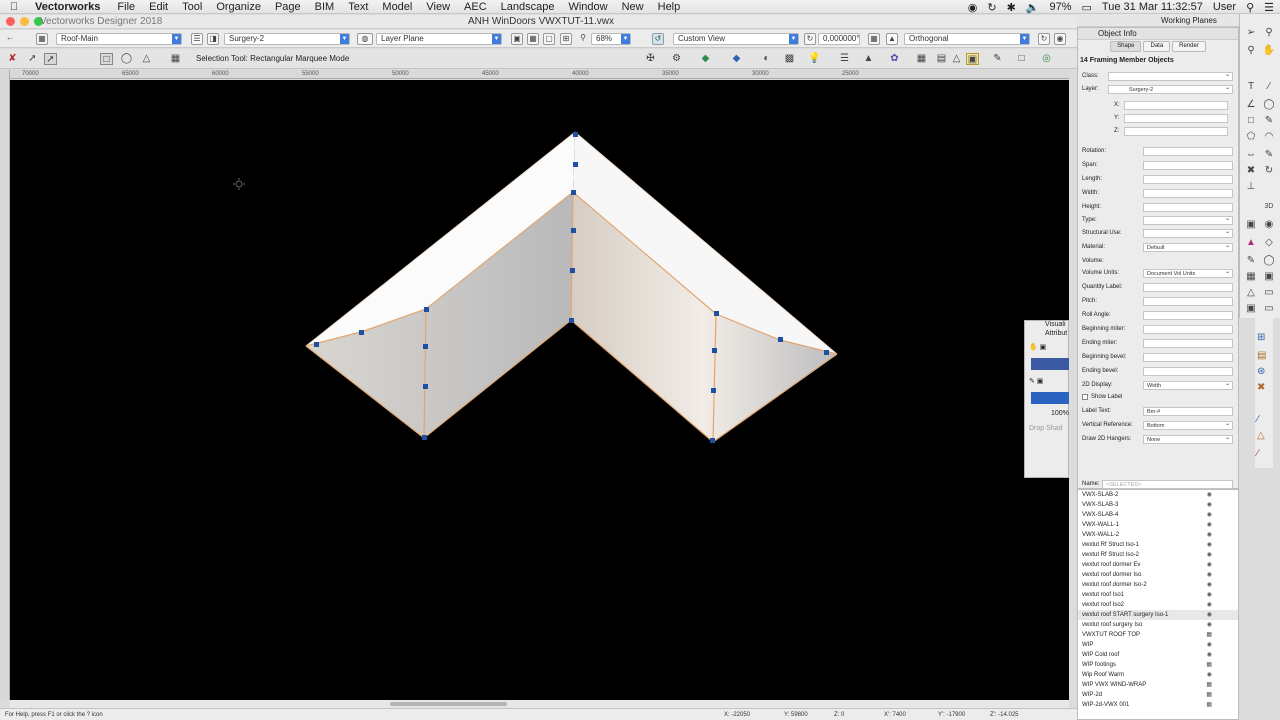 The width and height of the screenshot is (1280, 720). What do you see at coordinates (1251, 261) in the screenshot?
I see `deform-tool-icon: ✎` at bounding box center [1251, 261].